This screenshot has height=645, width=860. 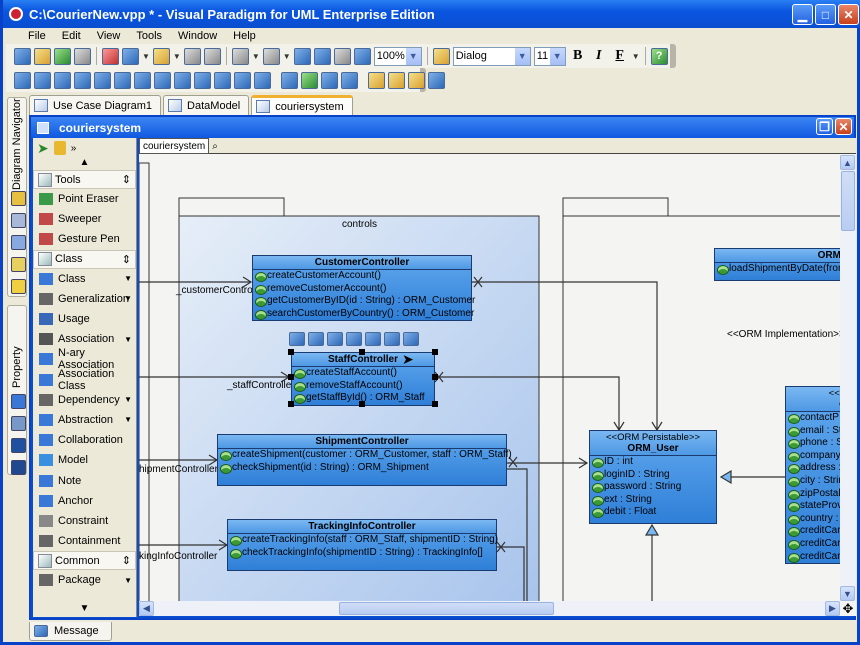 What do you see at coordinates (84, 164) in the screenshot?
I see `scroll-up-icon: ▲` at bounding box center [84, 164].